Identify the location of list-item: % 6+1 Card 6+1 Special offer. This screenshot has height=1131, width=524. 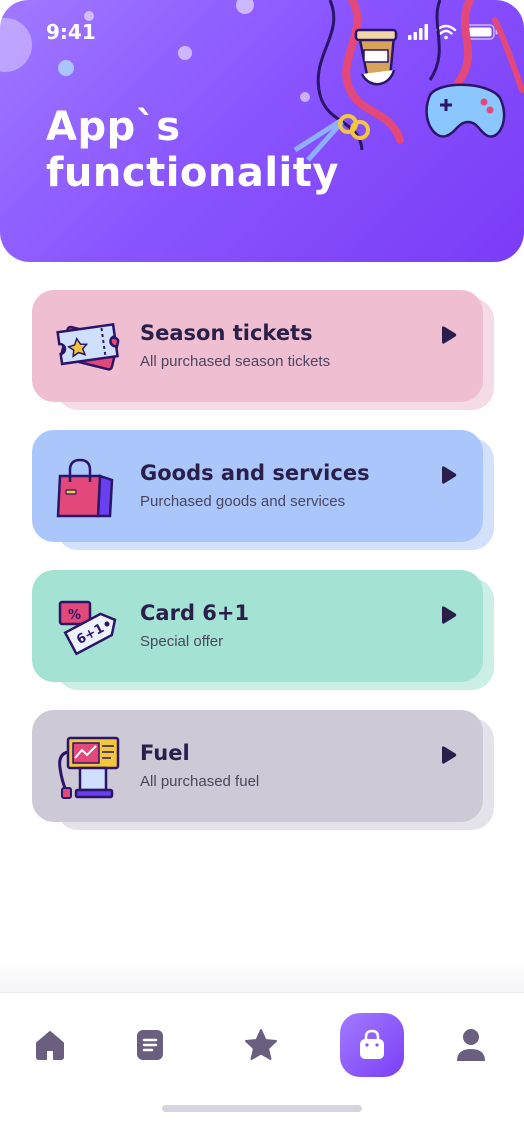
(263, 631).